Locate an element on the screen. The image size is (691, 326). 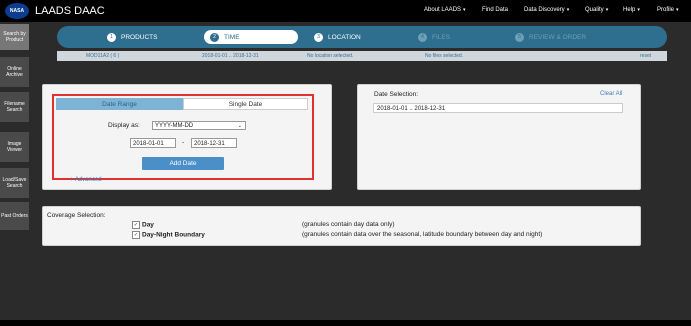
sidebar-item-label: Past Orders is located at coordinates (14, 216).